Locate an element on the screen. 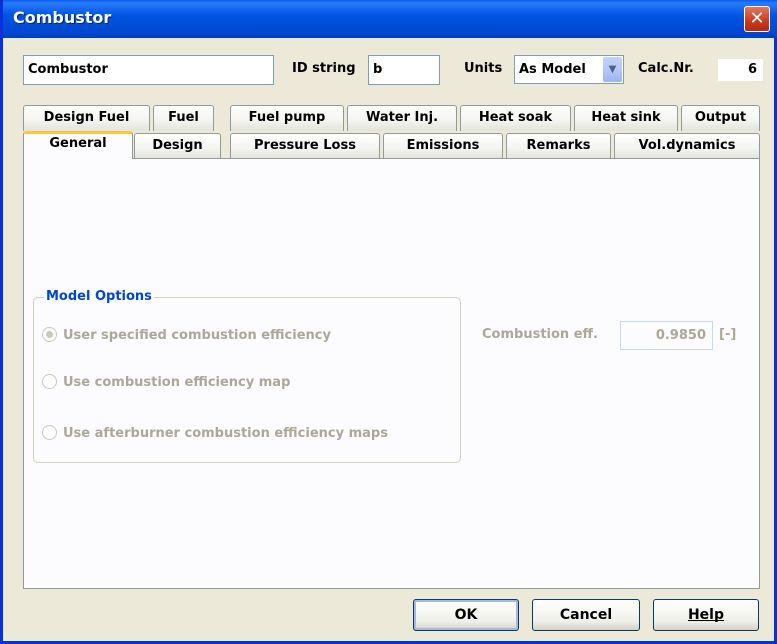 This screenshot has height=644, width=777. radio-label: User specified combustion efficiency is located at coordinates (197, 335).